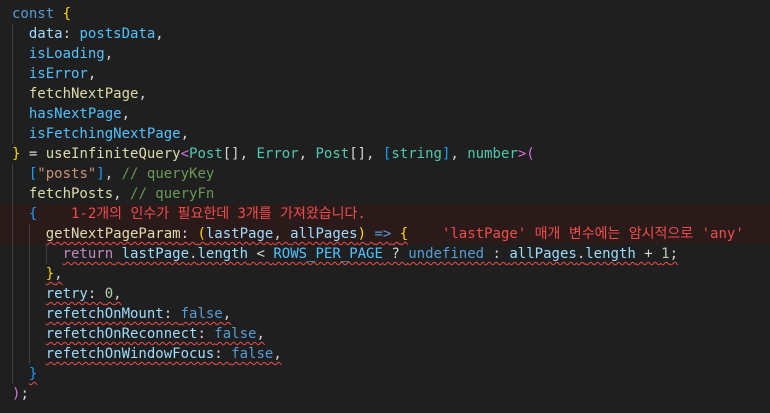 The height and width of the screenshot is (413, 770). I want to click on code-line-14: },, so click(385, 274).